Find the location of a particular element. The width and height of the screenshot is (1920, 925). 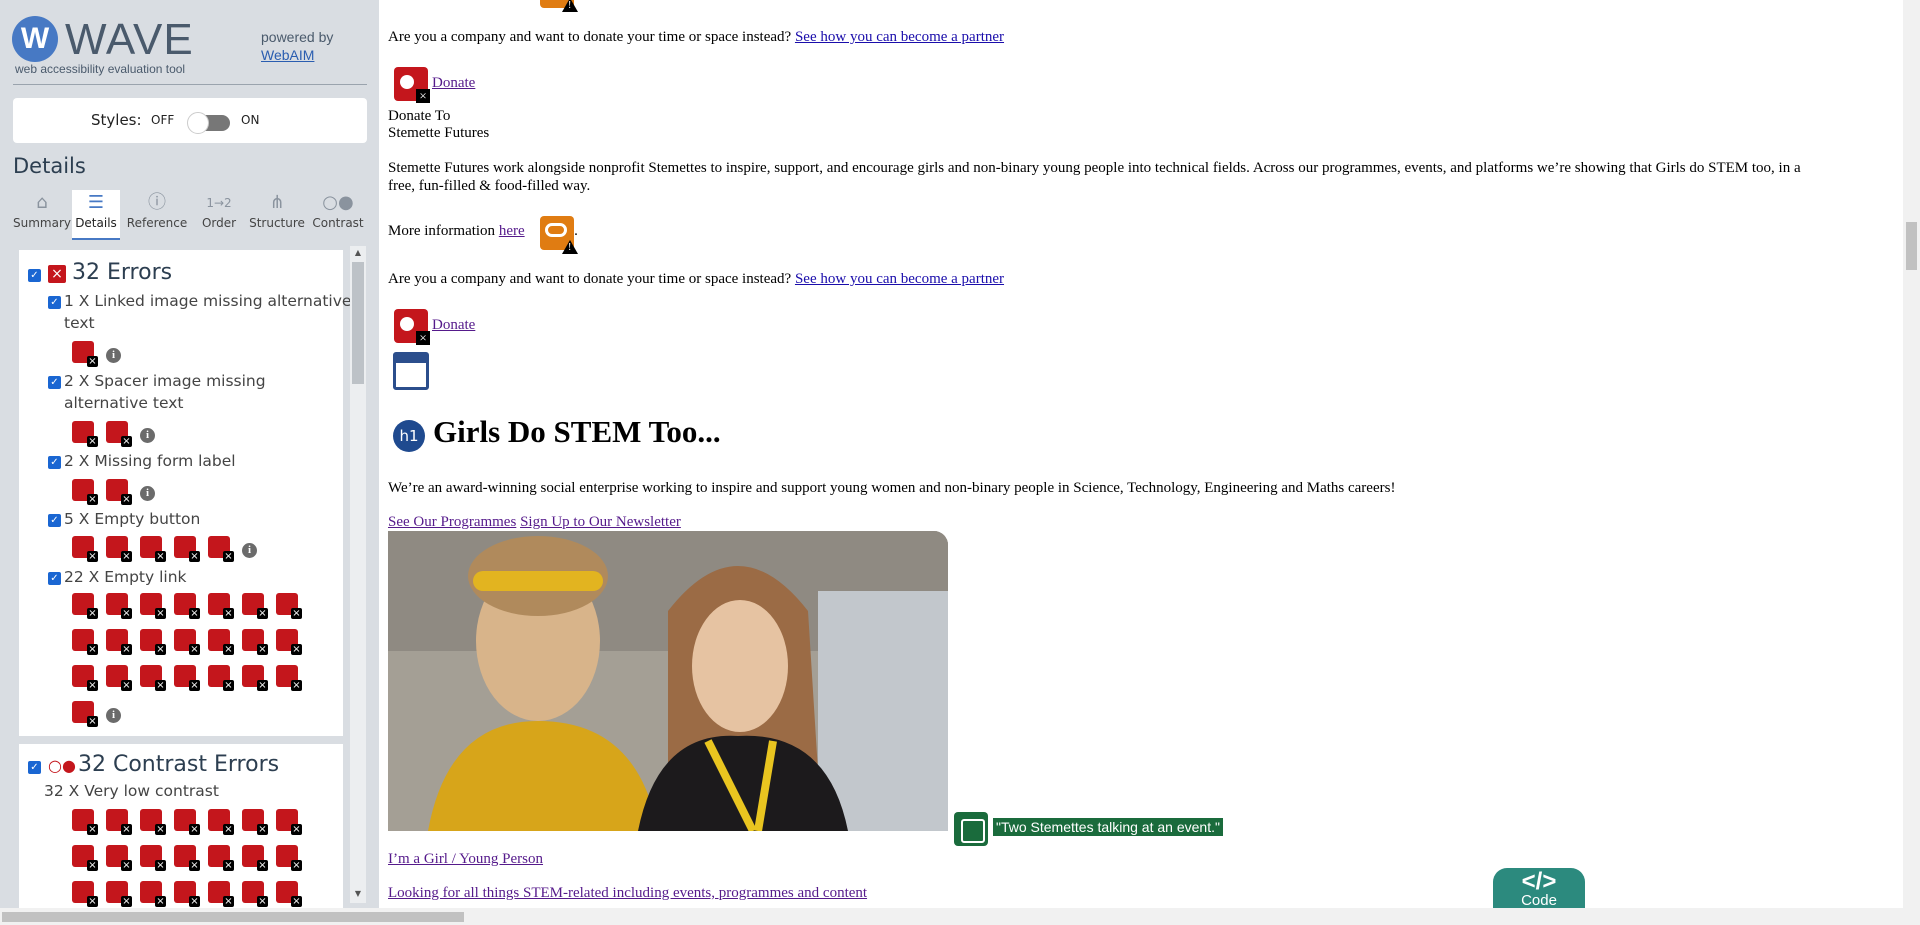

page-vertical-scrollbar is located at coordinates (1911, 454).